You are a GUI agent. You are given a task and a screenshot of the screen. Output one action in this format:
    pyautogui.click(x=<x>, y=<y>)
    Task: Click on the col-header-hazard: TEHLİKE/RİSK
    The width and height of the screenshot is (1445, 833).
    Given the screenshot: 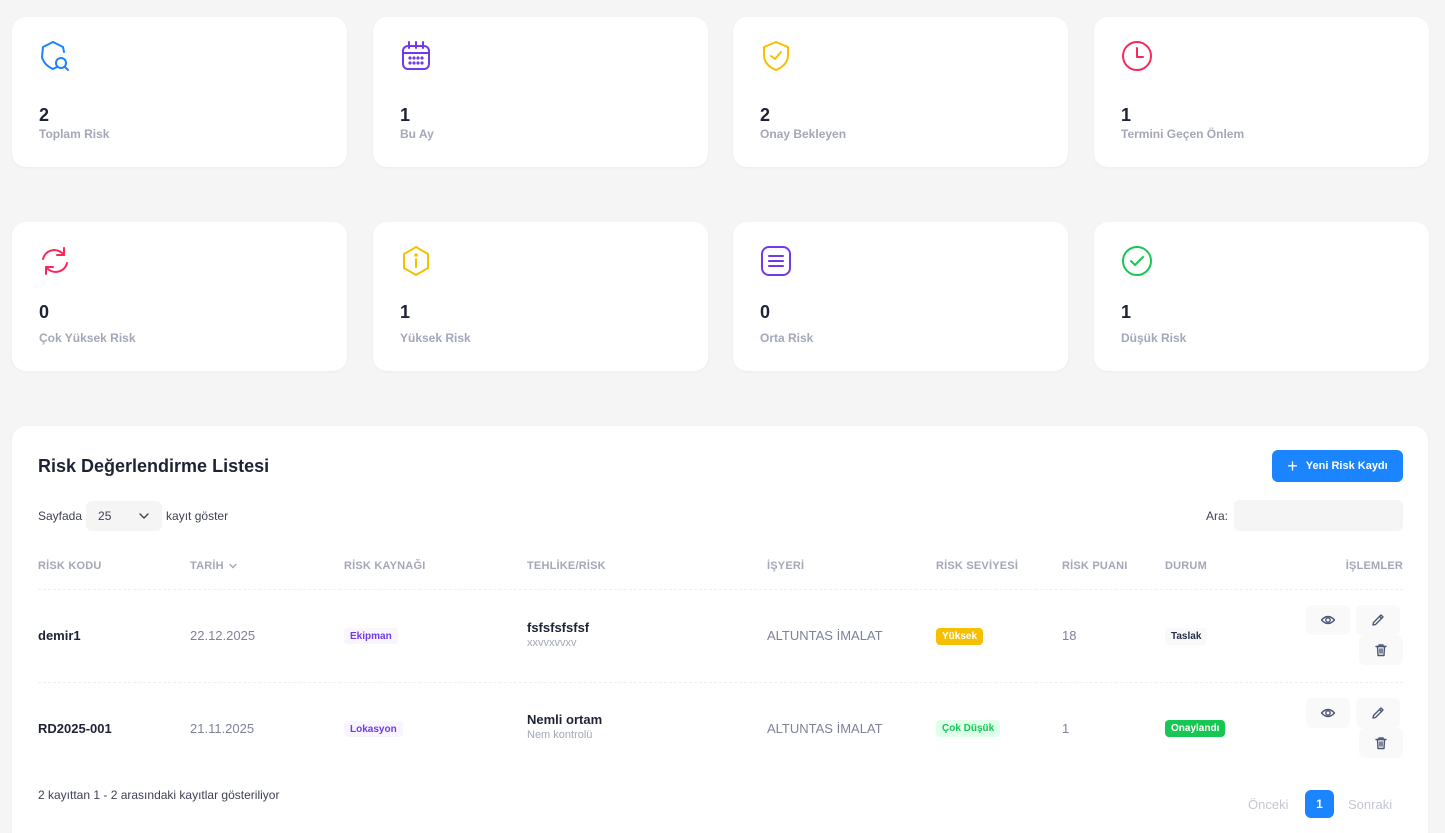 What is the action you would take?
    pyautogui.click(x=566, y=566)
    